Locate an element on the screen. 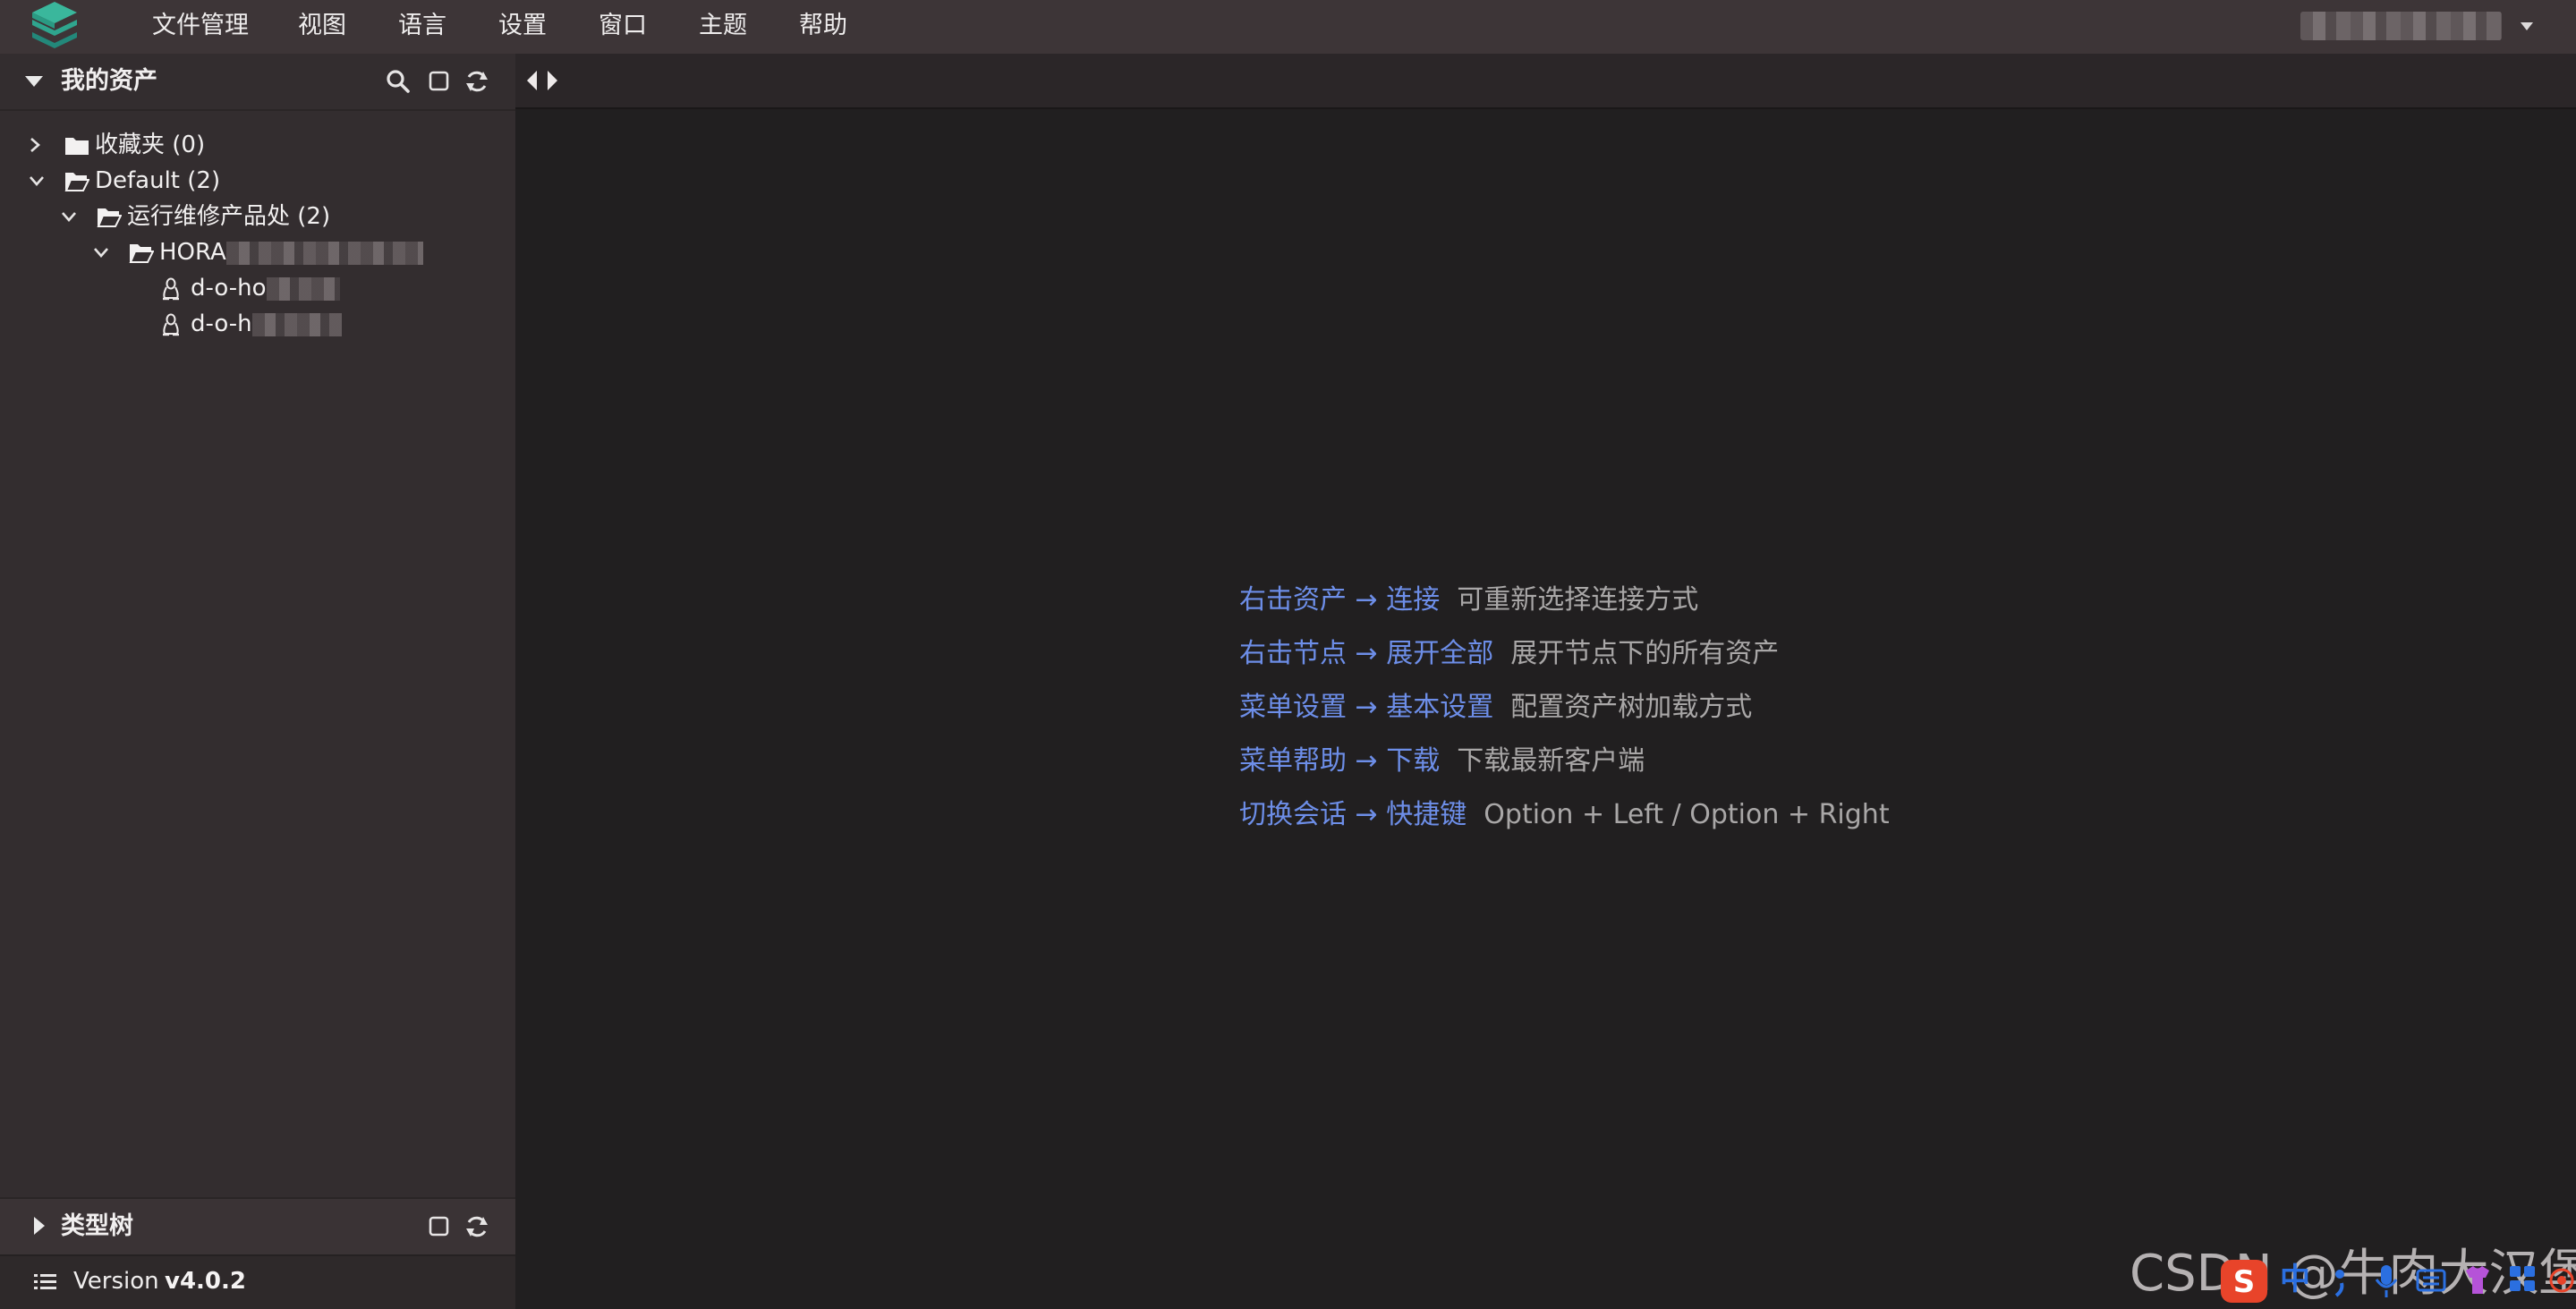  user-menu is located at coordinates (2416, 26).